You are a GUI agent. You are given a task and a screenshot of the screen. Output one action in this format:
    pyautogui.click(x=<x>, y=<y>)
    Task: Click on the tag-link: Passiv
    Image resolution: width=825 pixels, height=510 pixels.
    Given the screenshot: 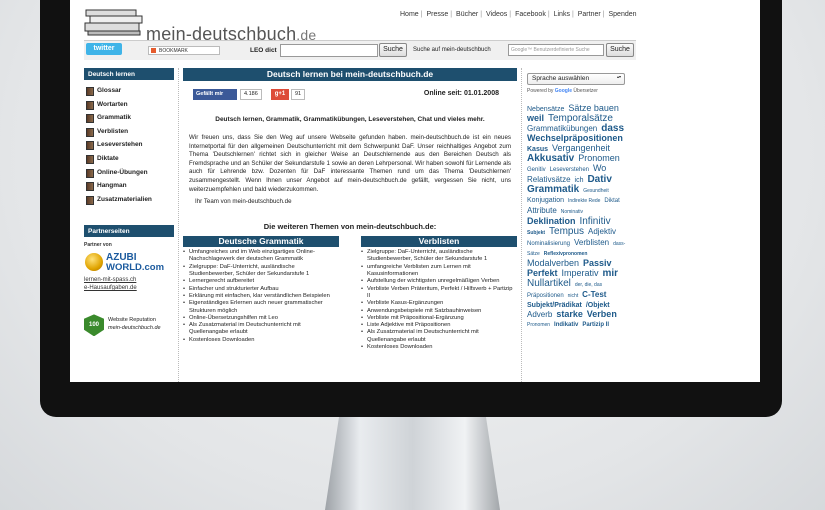 What is the action you would take?
    pyautogui.click(x=597, y=263)
    